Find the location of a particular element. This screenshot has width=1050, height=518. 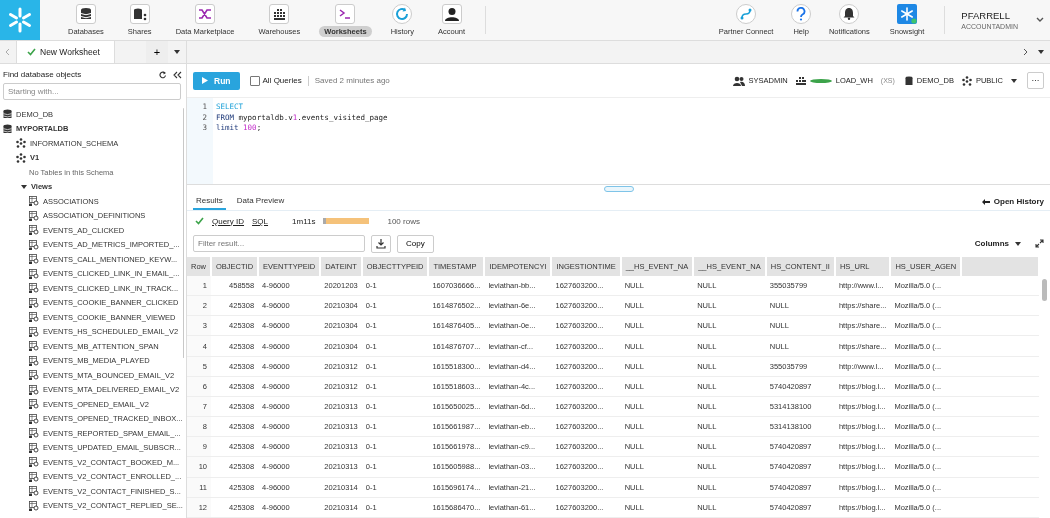

worksheet-tab: New Worksheet is located at coordinates (65, 52).